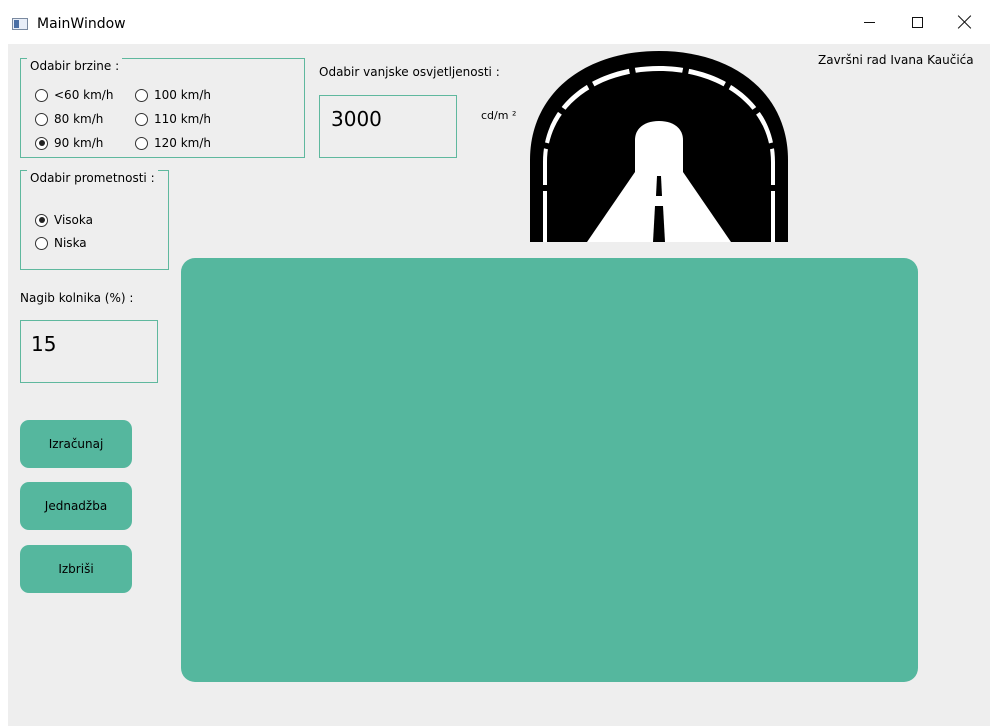 Image resolution: width=990 pixels, height=726 pixels. I want to click on speed-option-100: 100 km/h, so click(173, 95).